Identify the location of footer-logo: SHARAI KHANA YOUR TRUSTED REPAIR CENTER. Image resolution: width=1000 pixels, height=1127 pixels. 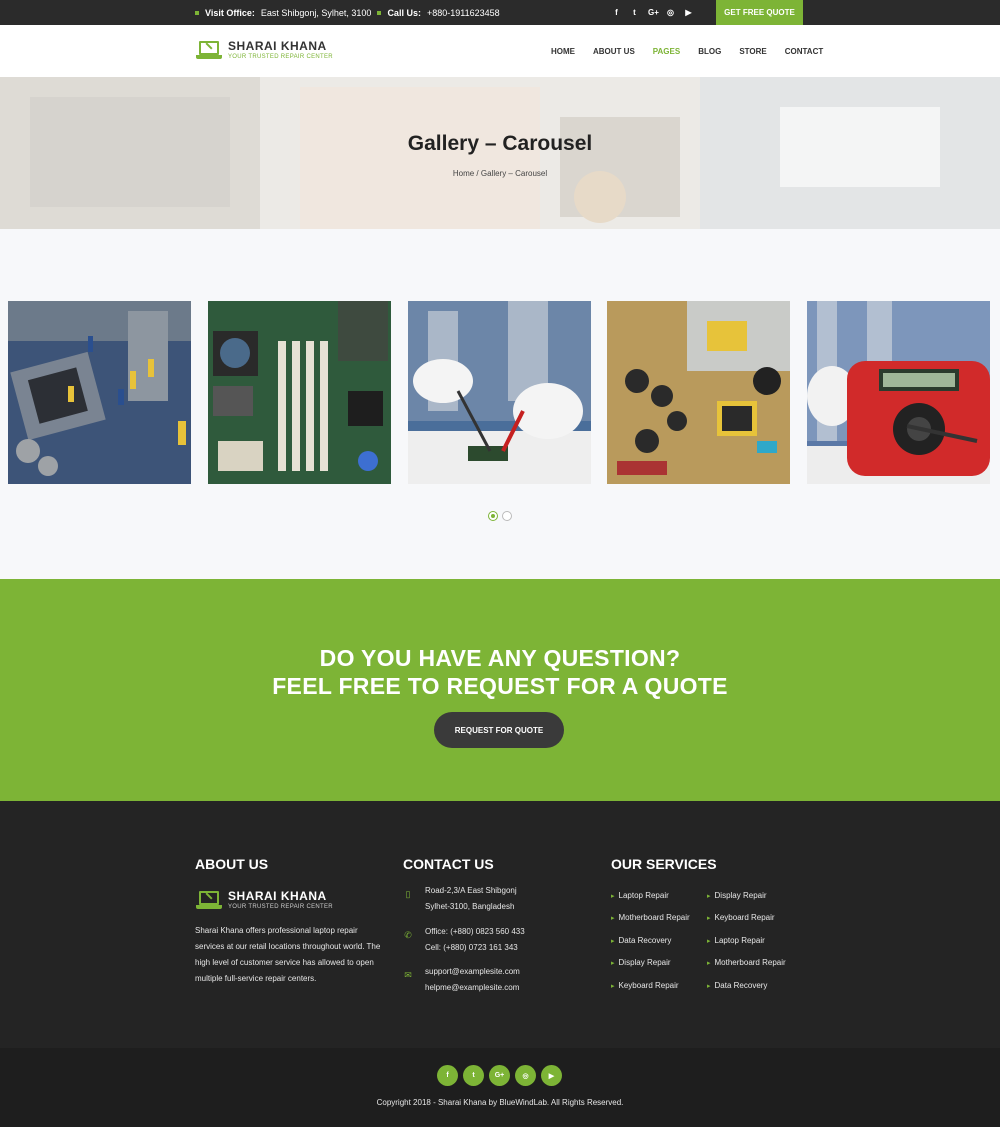
(264, 899).